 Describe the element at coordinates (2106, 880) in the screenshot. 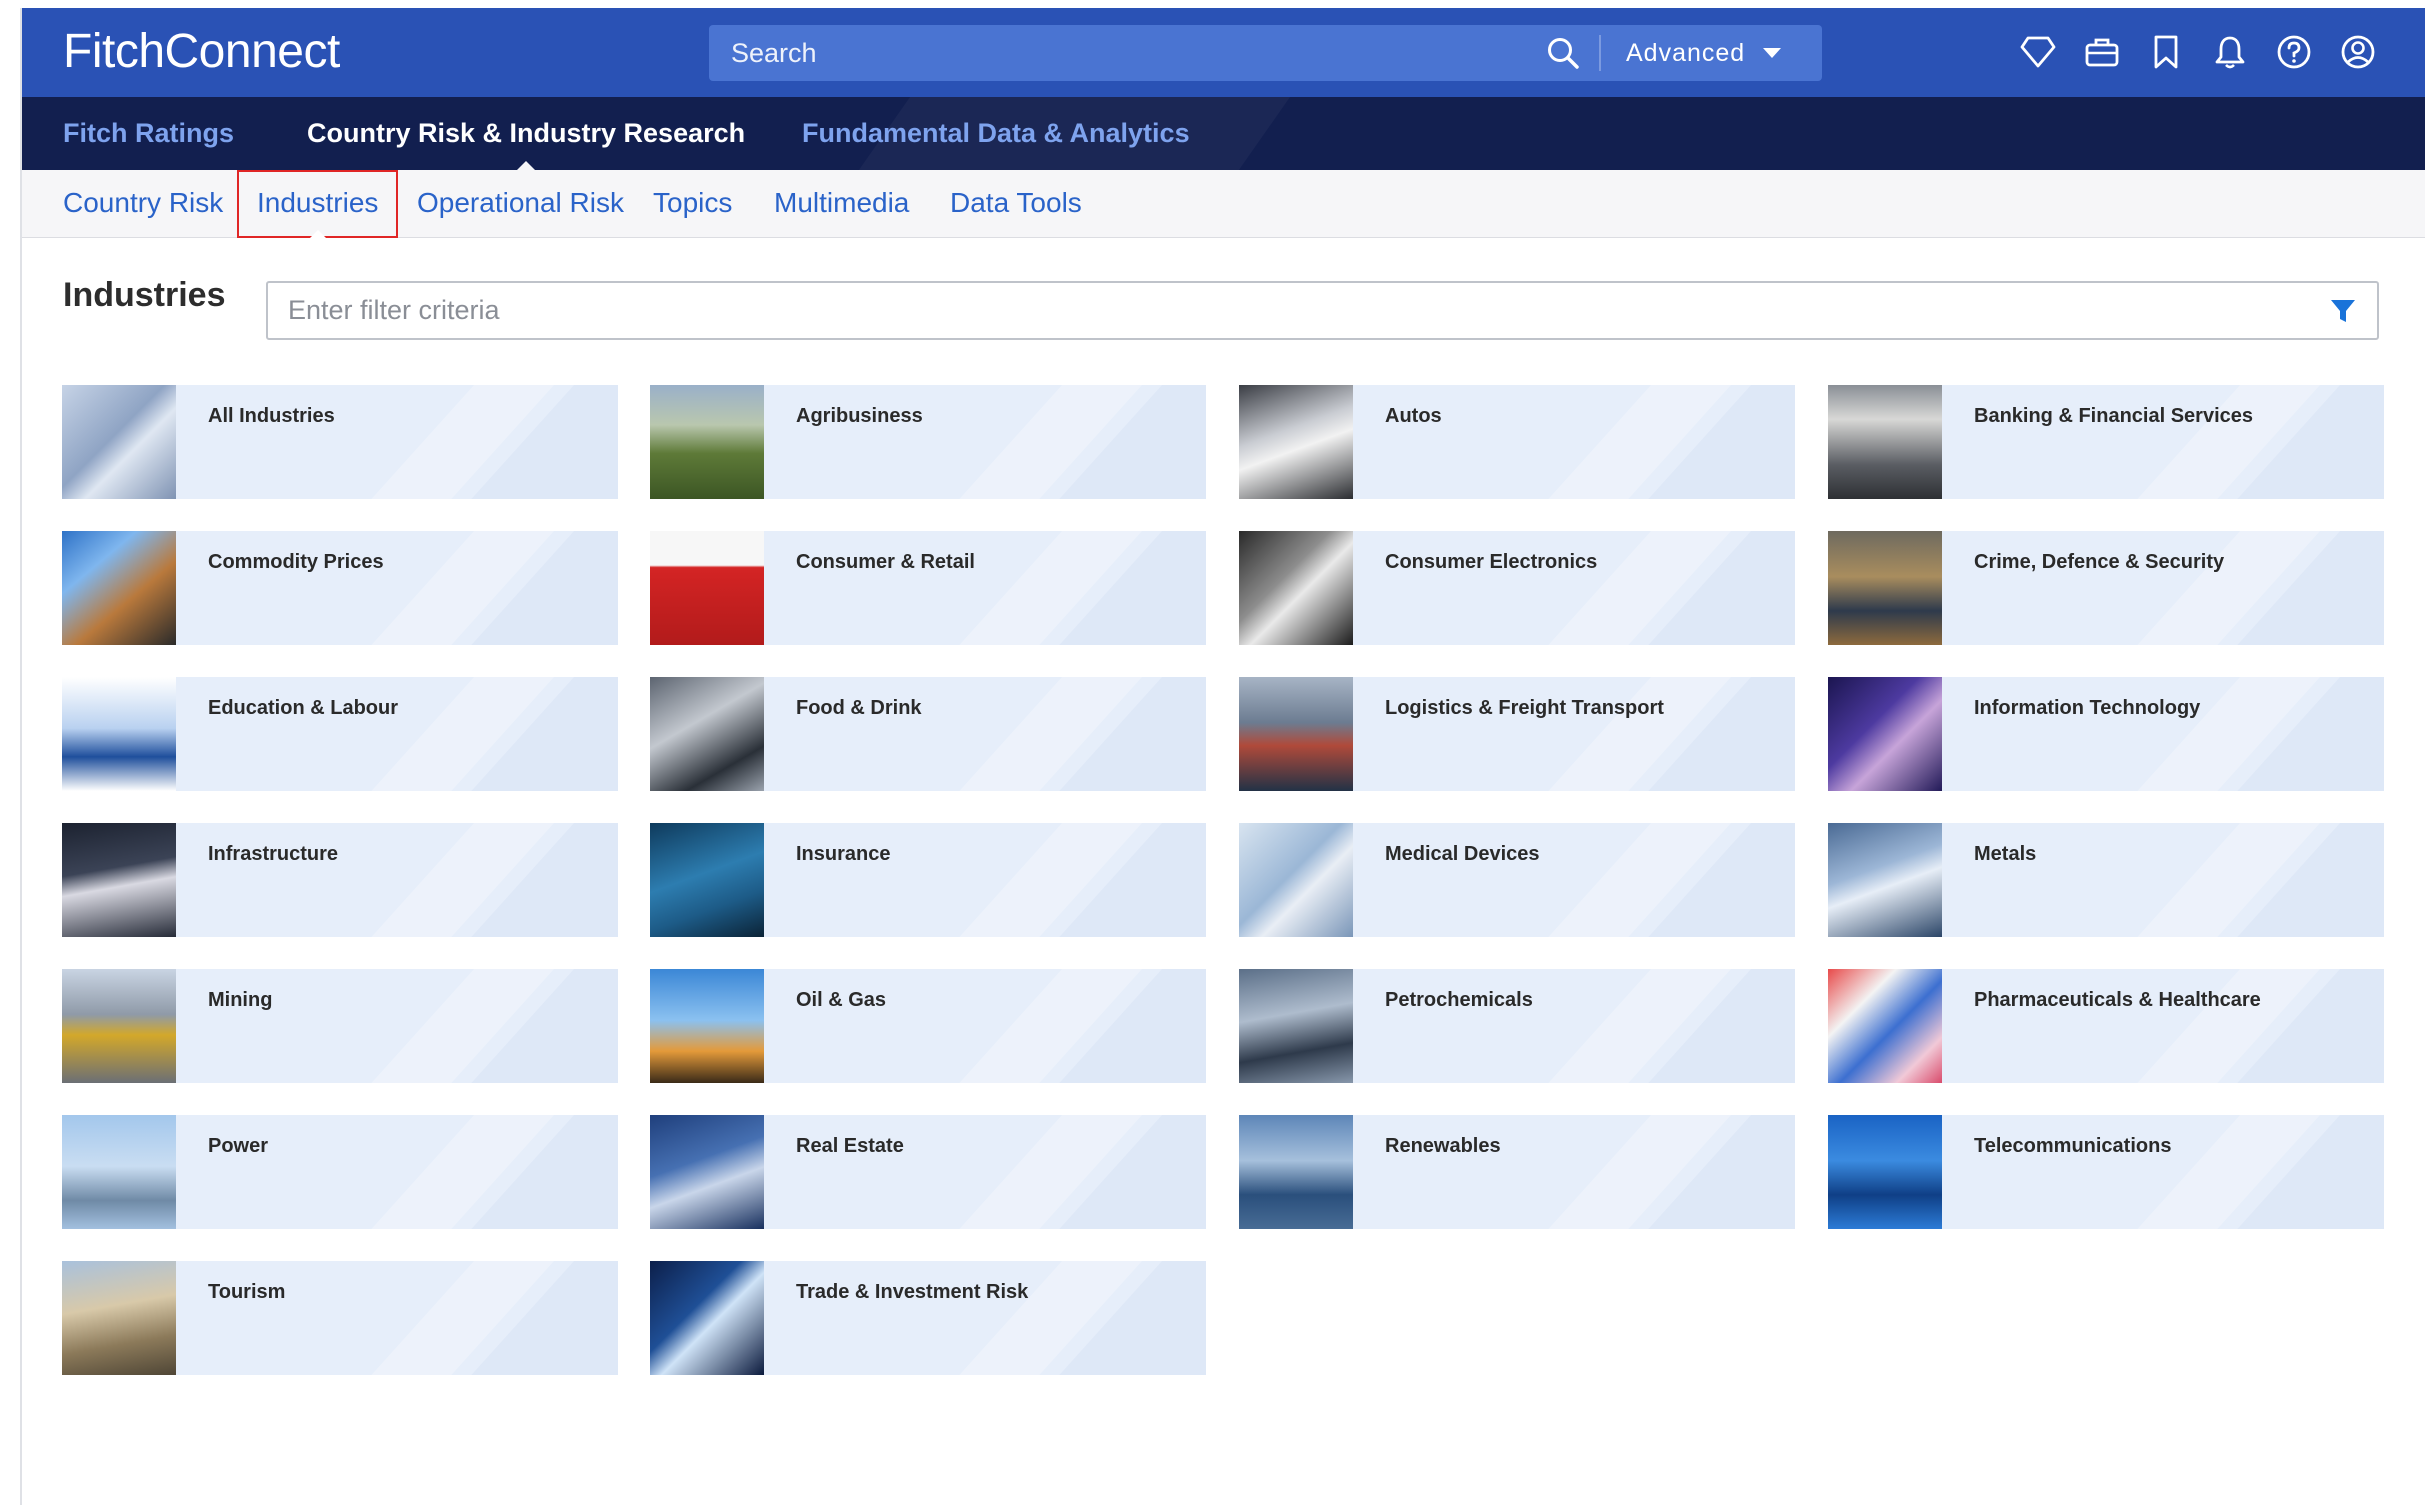

I see `industry-tile-metals: Metals` at that location.